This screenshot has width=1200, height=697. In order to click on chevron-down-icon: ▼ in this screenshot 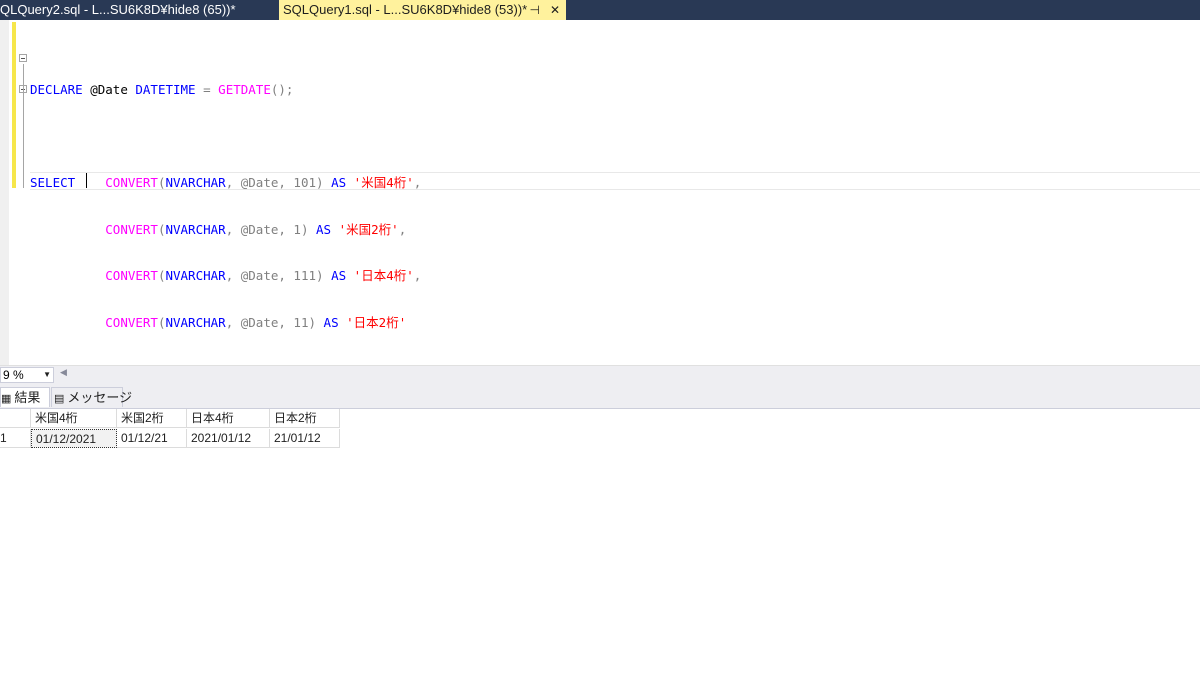, I will do `click(47, 375)`.